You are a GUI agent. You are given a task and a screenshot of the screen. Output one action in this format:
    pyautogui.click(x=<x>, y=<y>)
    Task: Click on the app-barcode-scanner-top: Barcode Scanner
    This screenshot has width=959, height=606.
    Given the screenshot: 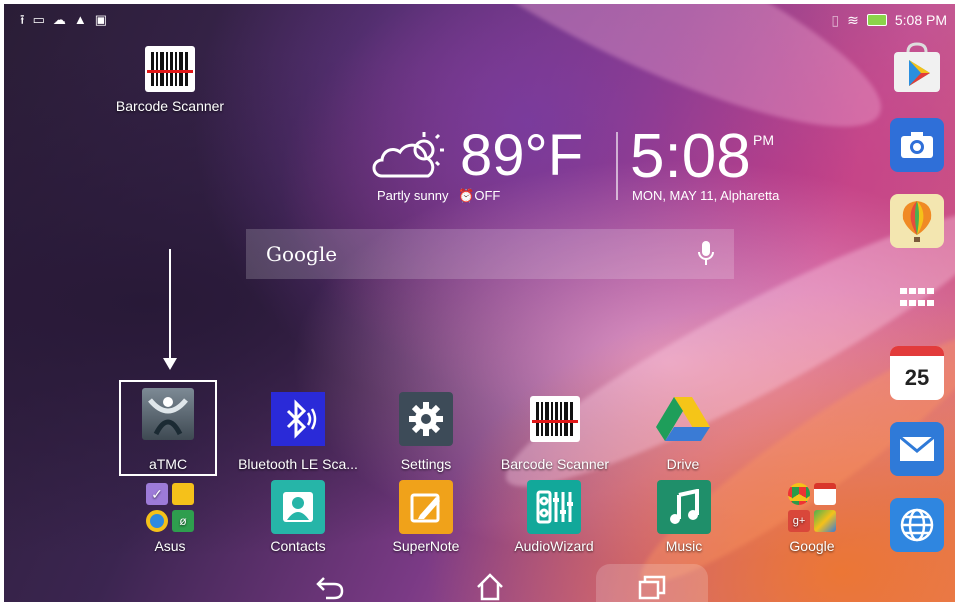 What is the action you would take?
    pyautogui.click(x=170, y=79)
    